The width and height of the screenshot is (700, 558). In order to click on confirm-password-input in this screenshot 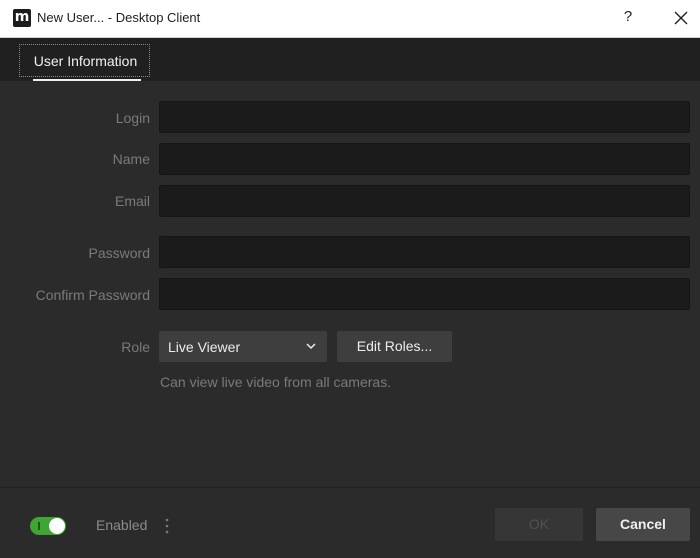, I will do `click(424, 294)`.